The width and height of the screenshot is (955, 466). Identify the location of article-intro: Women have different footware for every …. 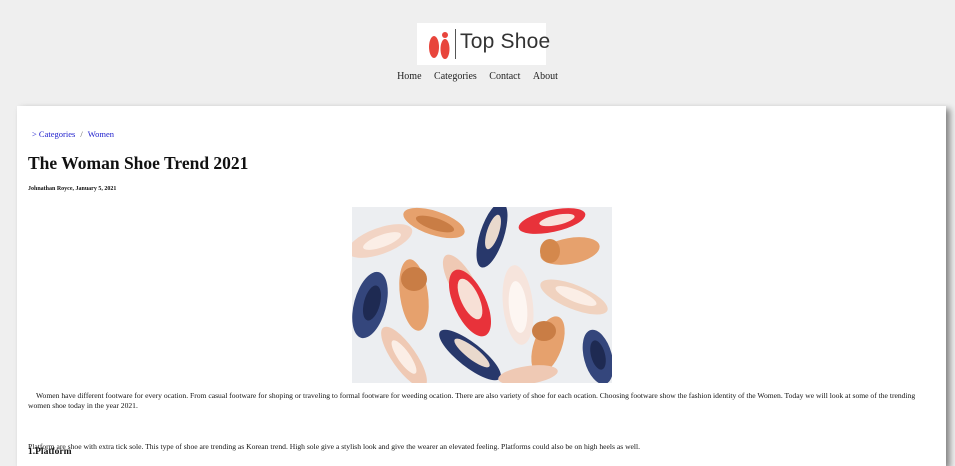
(472, 400).